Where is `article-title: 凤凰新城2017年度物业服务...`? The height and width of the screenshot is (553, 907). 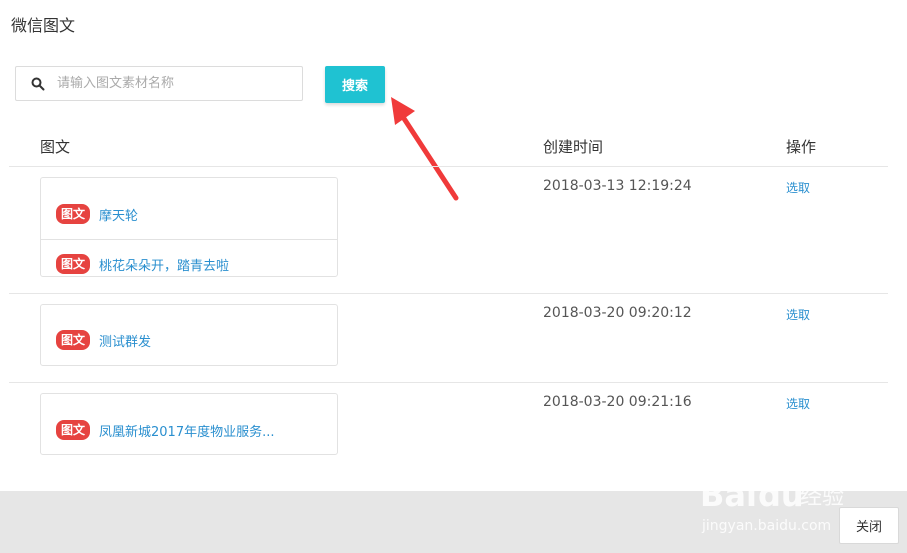
article-title: 凤凰新城2017年度物业服务... is located at coordinates (186, 430).